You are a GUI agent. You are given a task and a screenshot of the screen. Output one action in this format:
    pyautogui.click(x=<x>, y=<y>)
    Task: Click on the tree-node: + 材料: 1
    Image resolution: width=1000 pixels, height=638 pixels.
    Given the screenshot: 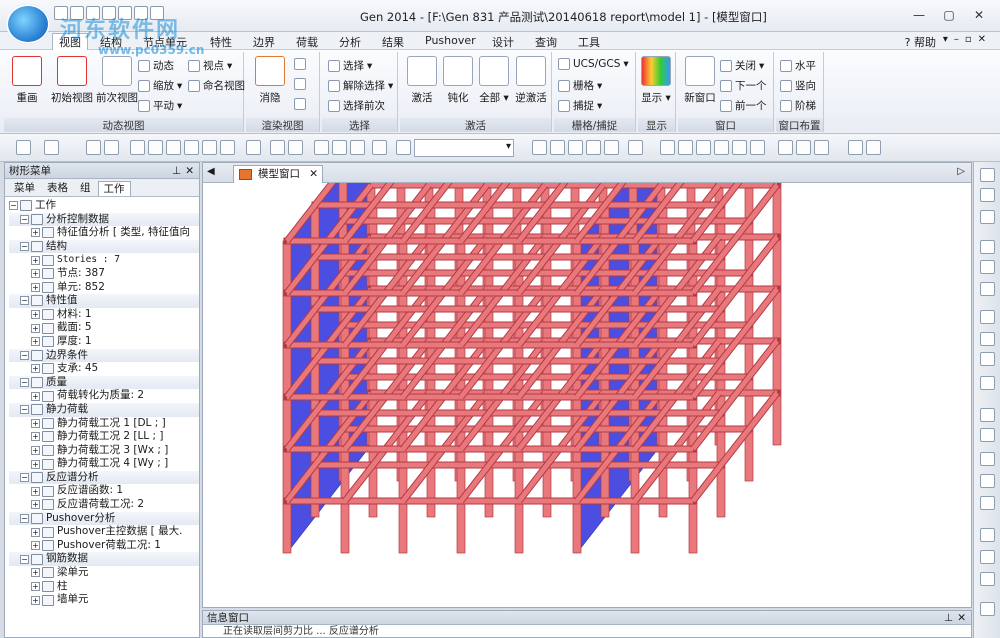 What is the action you would take?
    pyautogui.click(x=104, y=315)
    